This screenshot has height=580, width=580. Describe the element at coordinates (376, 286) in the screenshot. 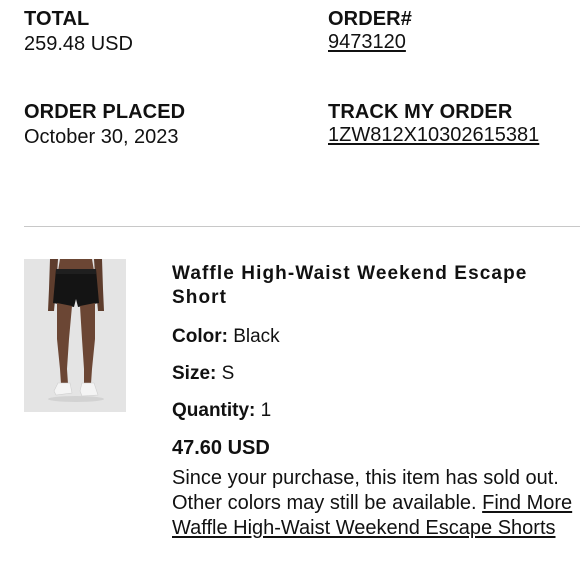

I see `product-name: Waffle High-Waist Weekend Escape Short` at that location.